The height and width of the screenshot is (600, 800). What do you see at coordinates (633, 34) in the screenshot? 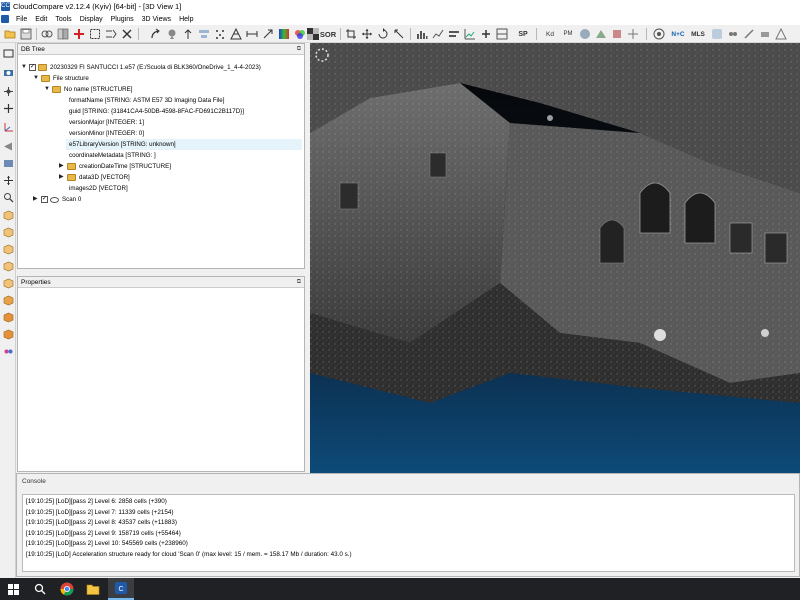
I see `plugin-d-icon` at bounding box center [633, 34].